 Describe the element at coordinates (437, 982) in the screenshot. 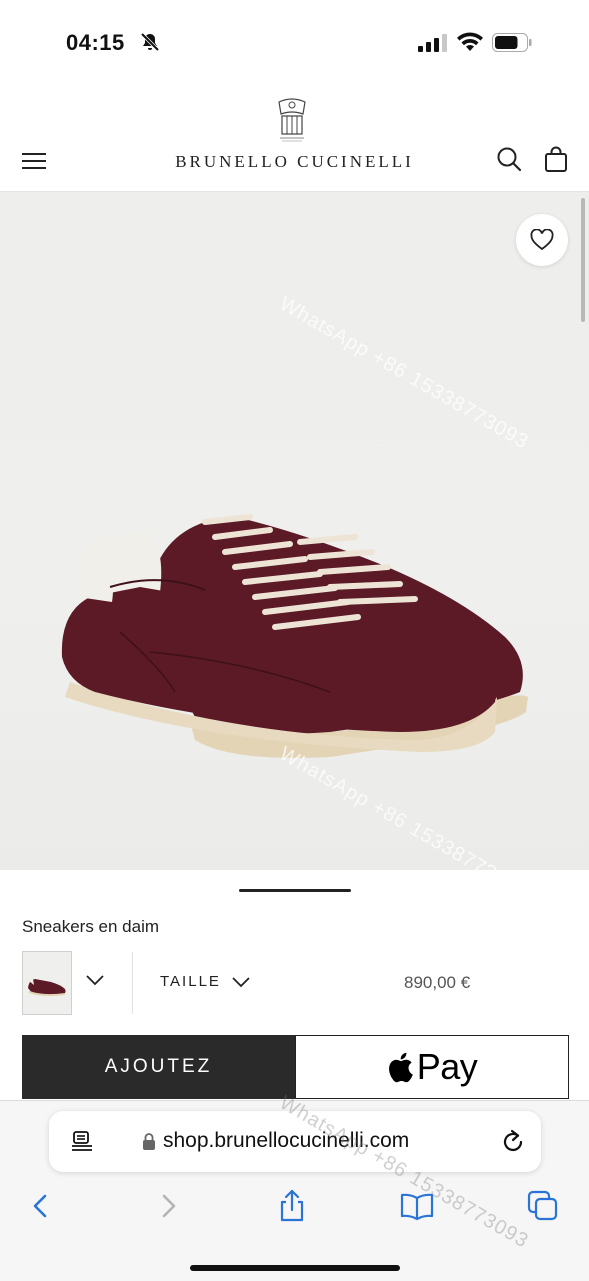

I see `product-price: 890,00 €` at that location.